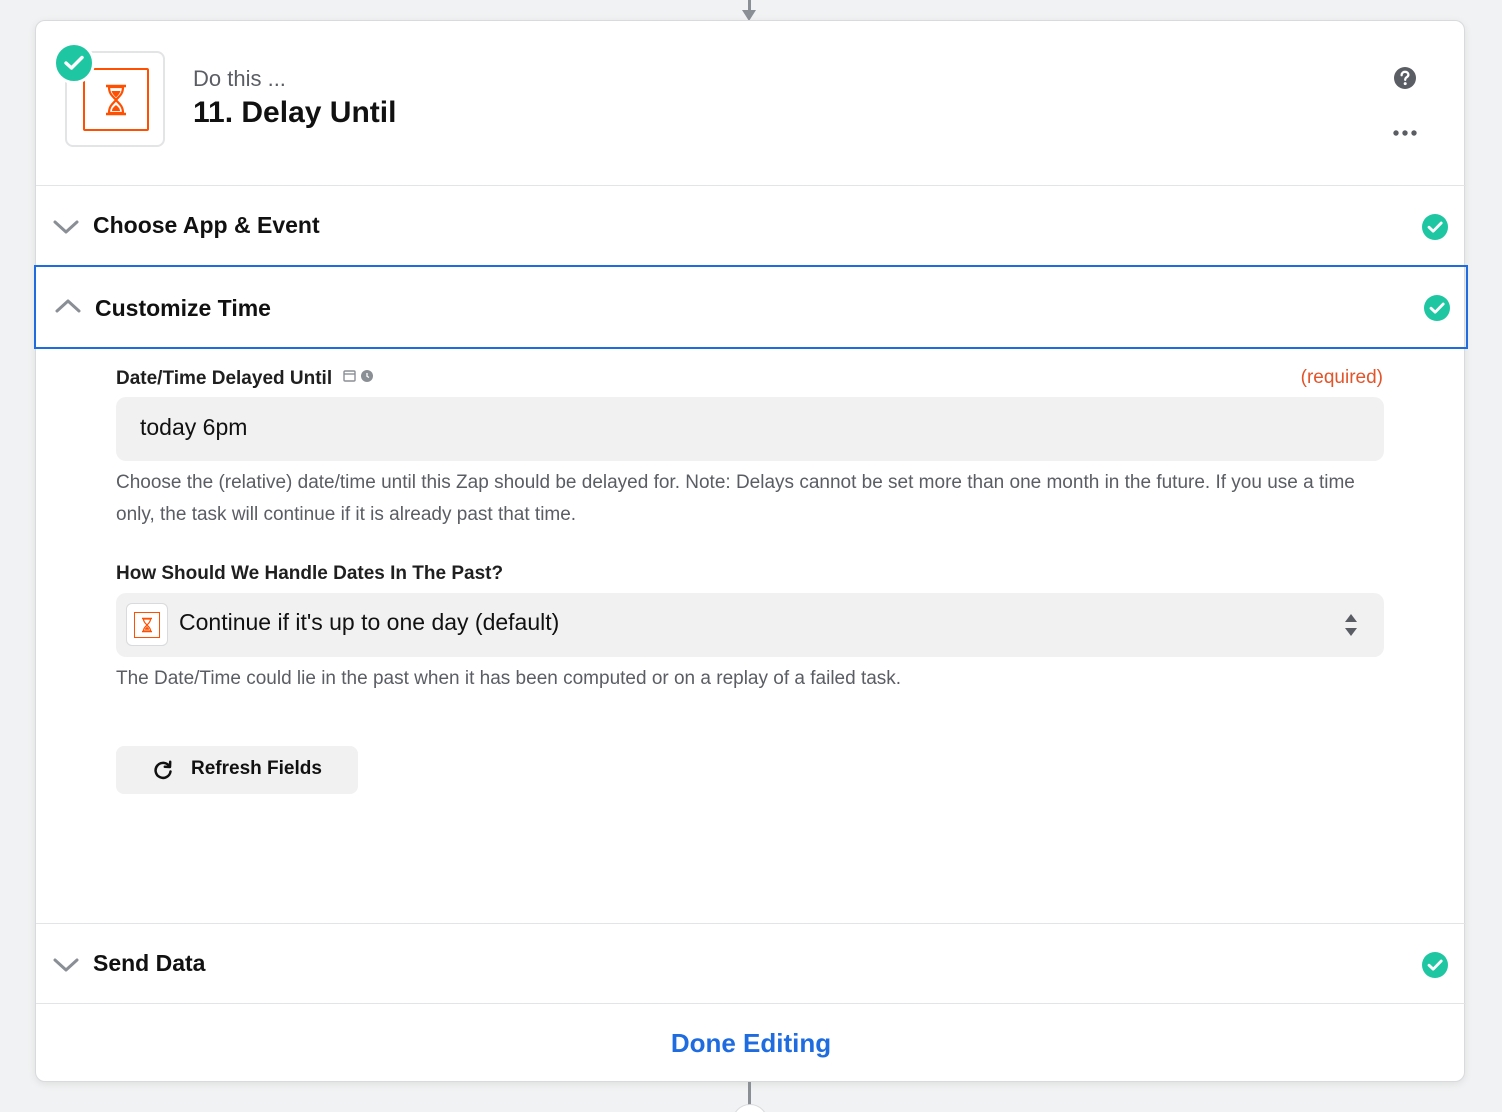 This screenshot has width=1502, height=1112. I want to click on refresh-fields-button: Refresh Fields, so click(237, 770).